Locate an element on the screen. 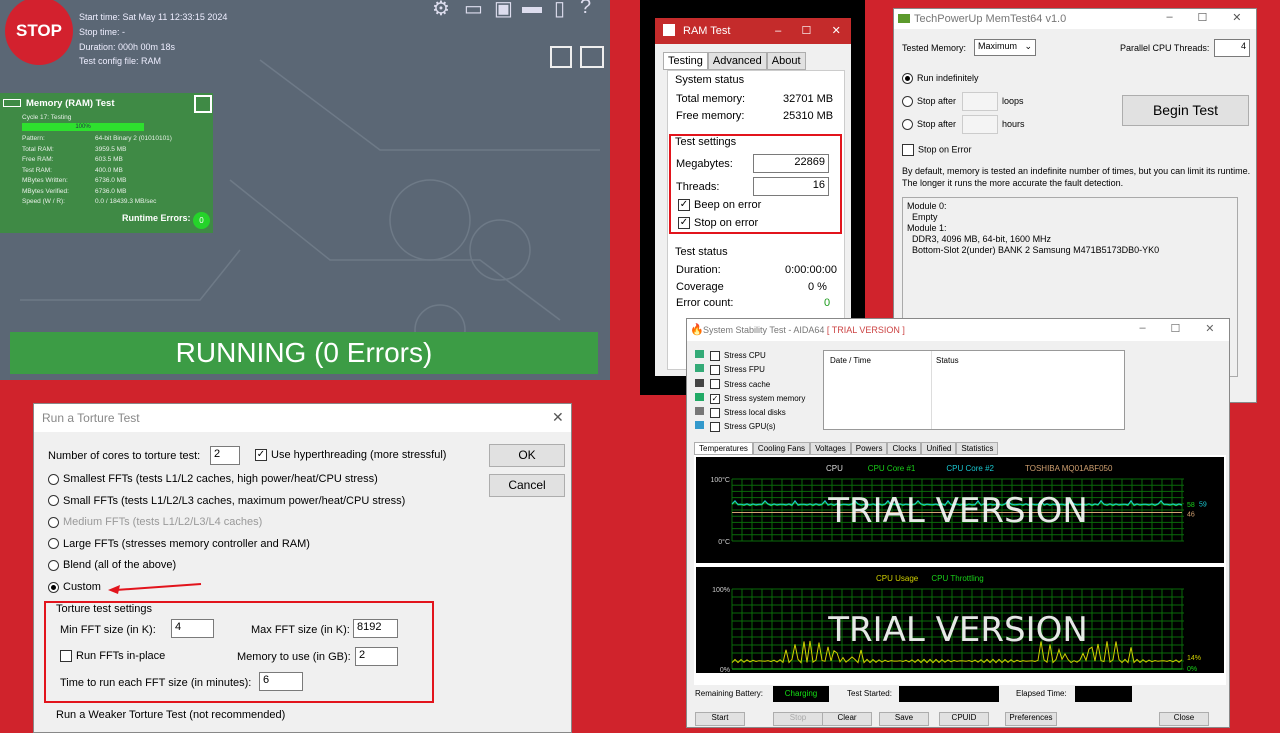 This screenshot has width=1280, height=733. memory-input: 2 is located at coordinates (376, 656).